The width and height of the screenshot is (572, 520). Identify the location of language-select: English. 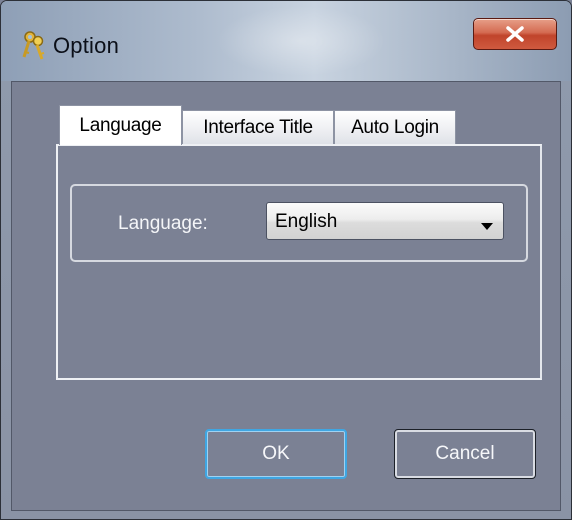
(385, 221).